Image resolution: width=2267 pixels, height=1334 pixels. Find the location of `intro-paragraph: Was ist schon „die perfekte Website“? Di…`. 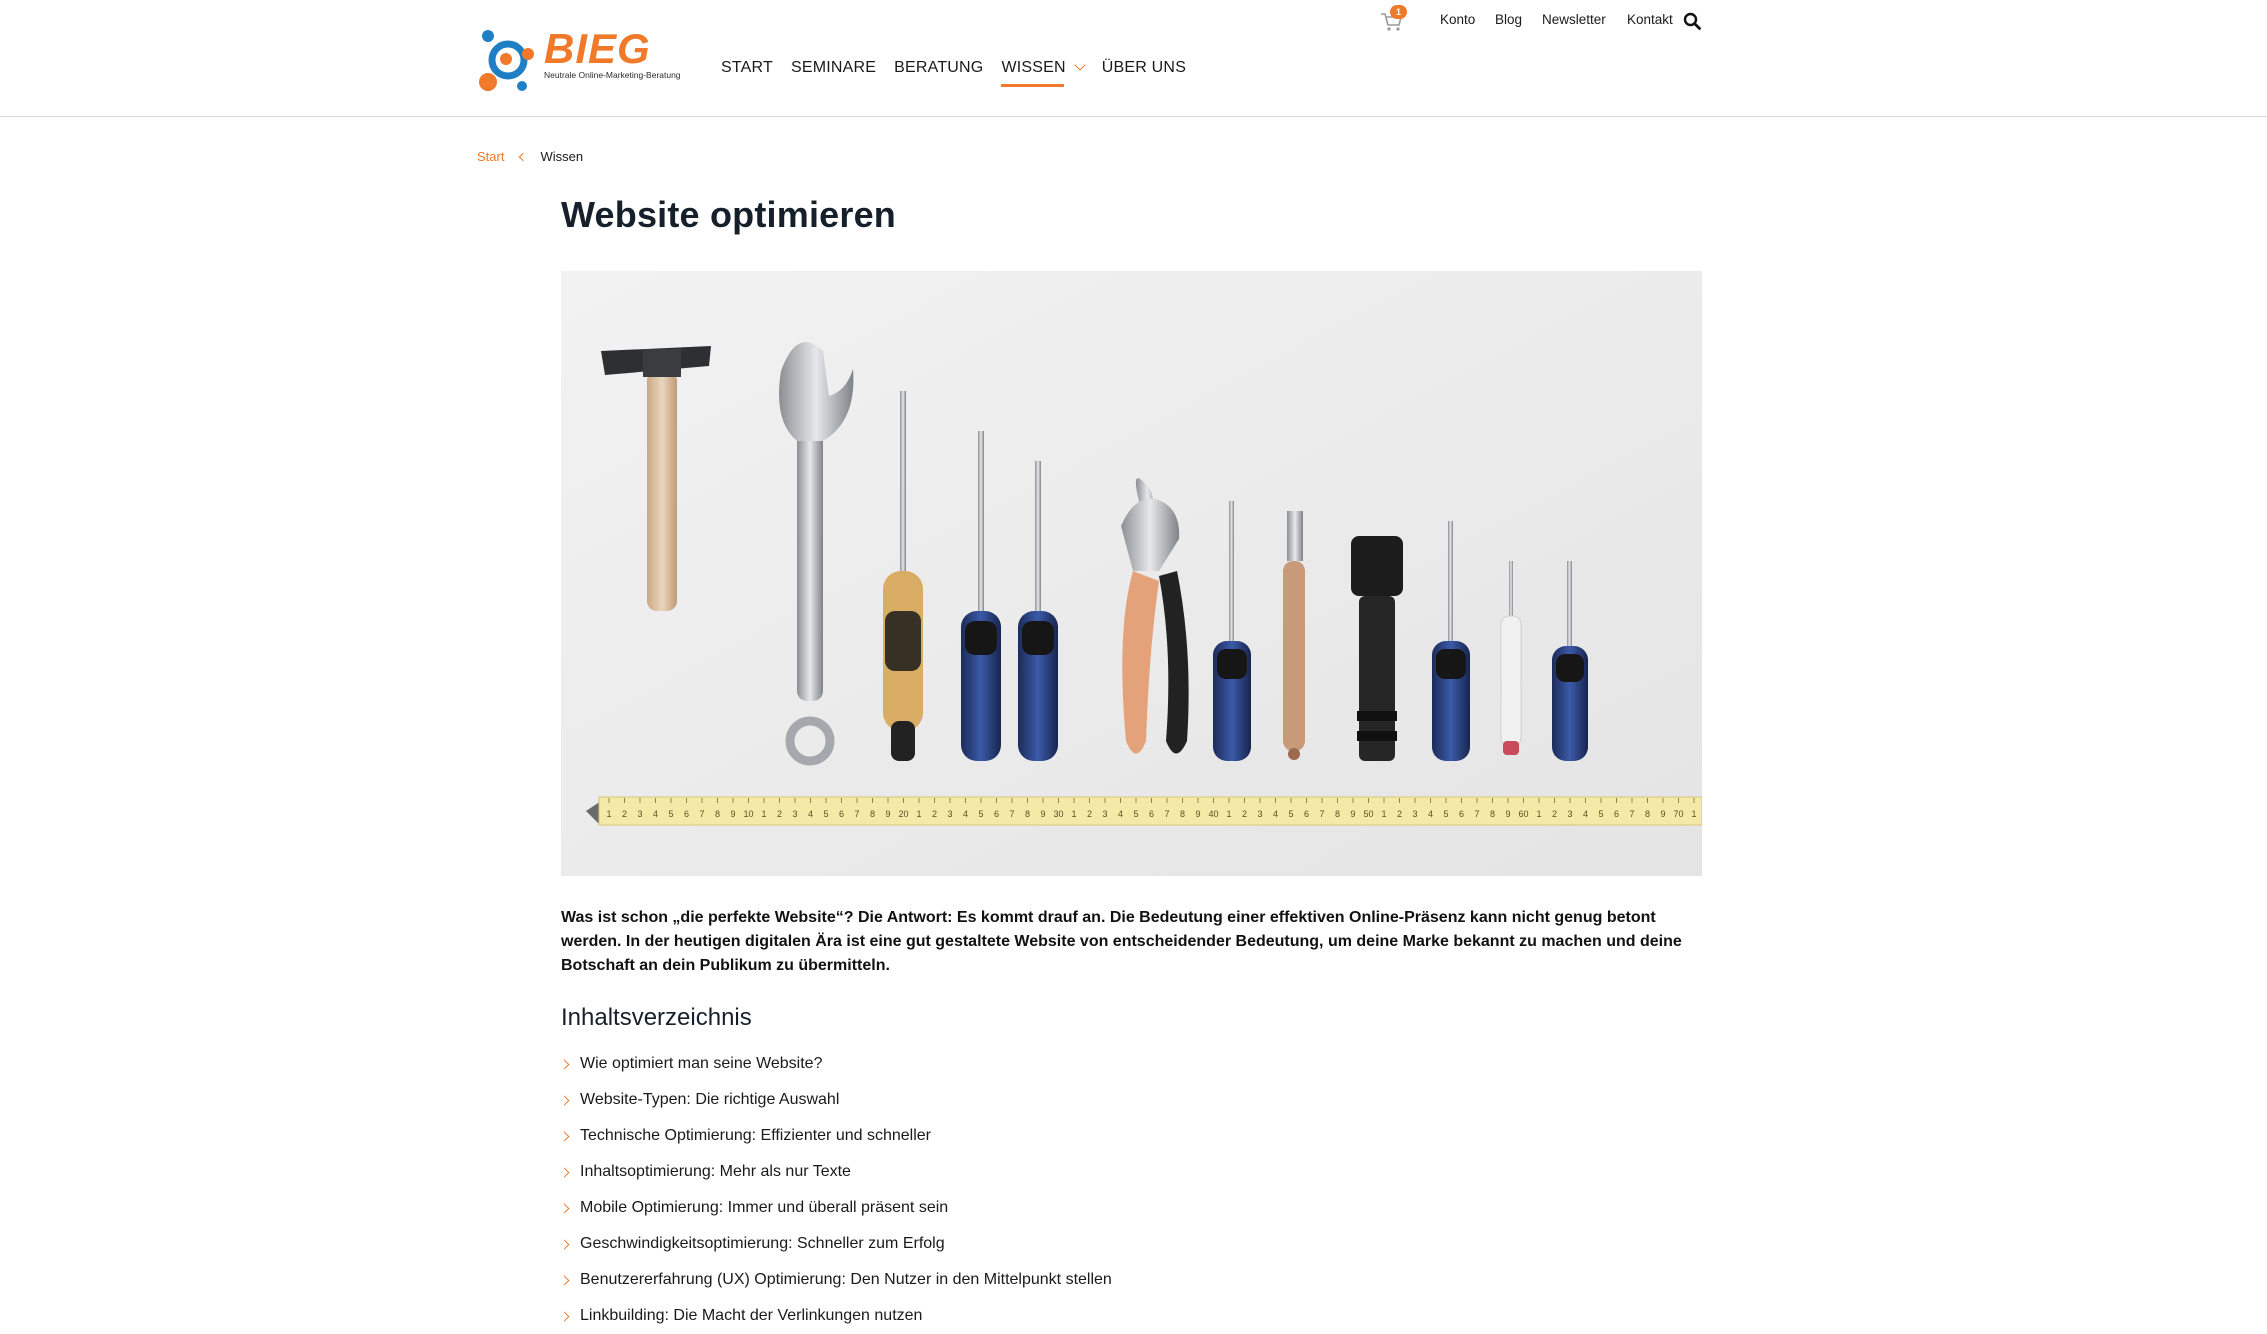

intro-paragraph: Was ist schon „die perfekte Website“? Di… is located at coordinates (1131, 942).